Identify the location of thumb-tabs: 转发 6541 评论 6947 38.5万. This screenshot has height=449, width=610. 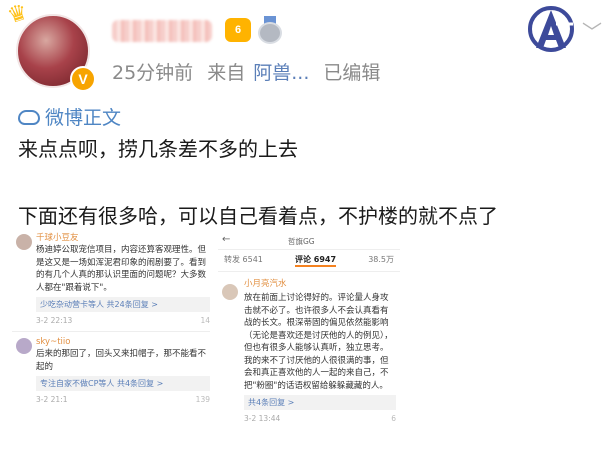
(309, 261).